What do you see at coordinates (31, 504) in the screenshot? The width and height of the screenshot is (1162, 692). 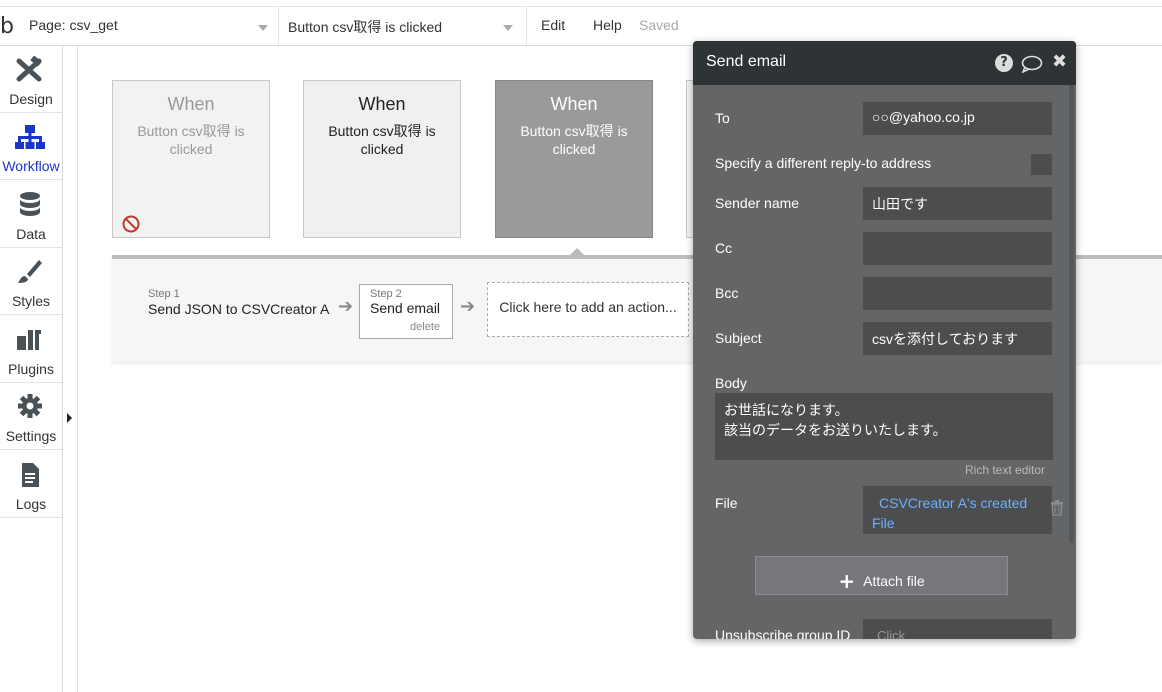 I see `sidebar-item-label: Logs` at bounding box center [31, 504].